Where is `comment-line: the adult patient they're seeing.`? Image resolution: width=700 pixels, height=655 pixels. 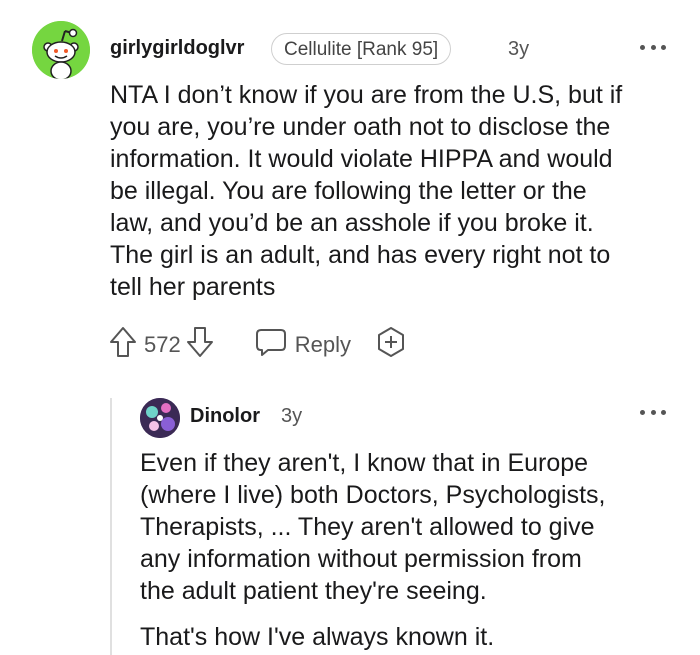 comment-line: the adult patient they're seeing. is located at coordinates (313, 591).